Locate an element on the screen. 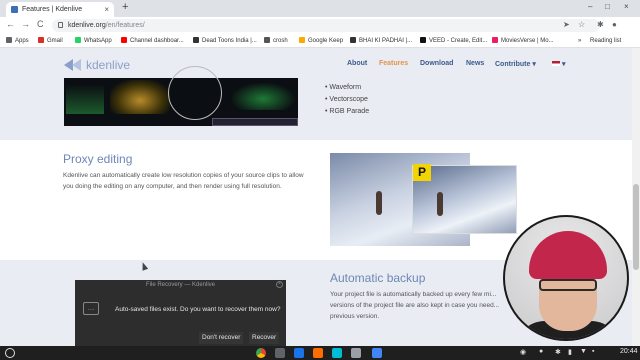 Image resolution: width=640 pixels, height=360 pixels. wifi-icon: ▼ is located at coordinates (583, 351).